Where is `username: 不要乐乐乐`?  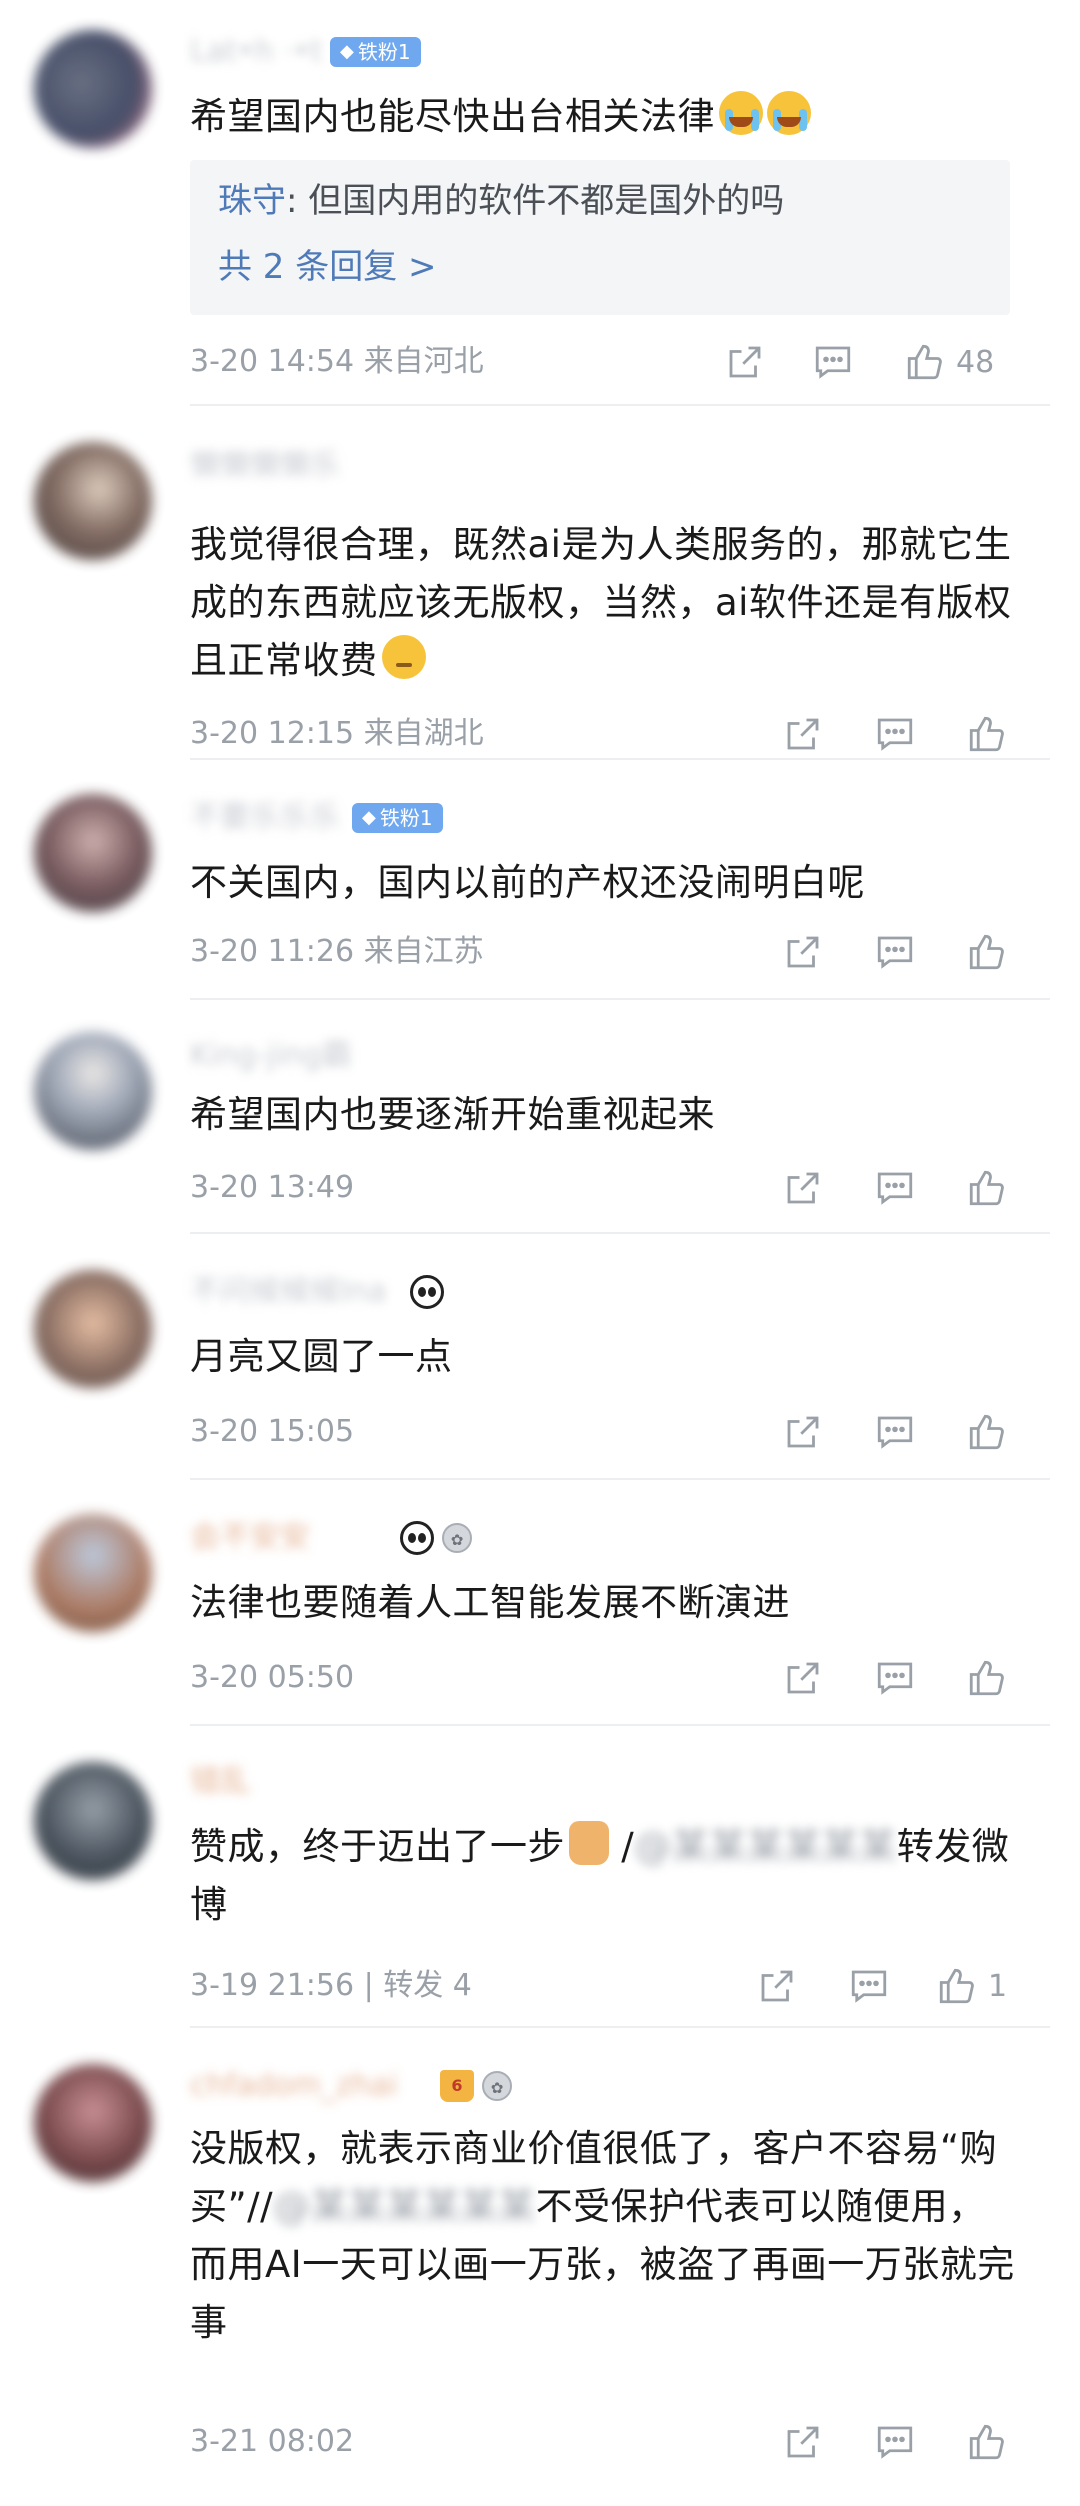 username: 不要乐乐乐 is located at coordinates (265, 818).